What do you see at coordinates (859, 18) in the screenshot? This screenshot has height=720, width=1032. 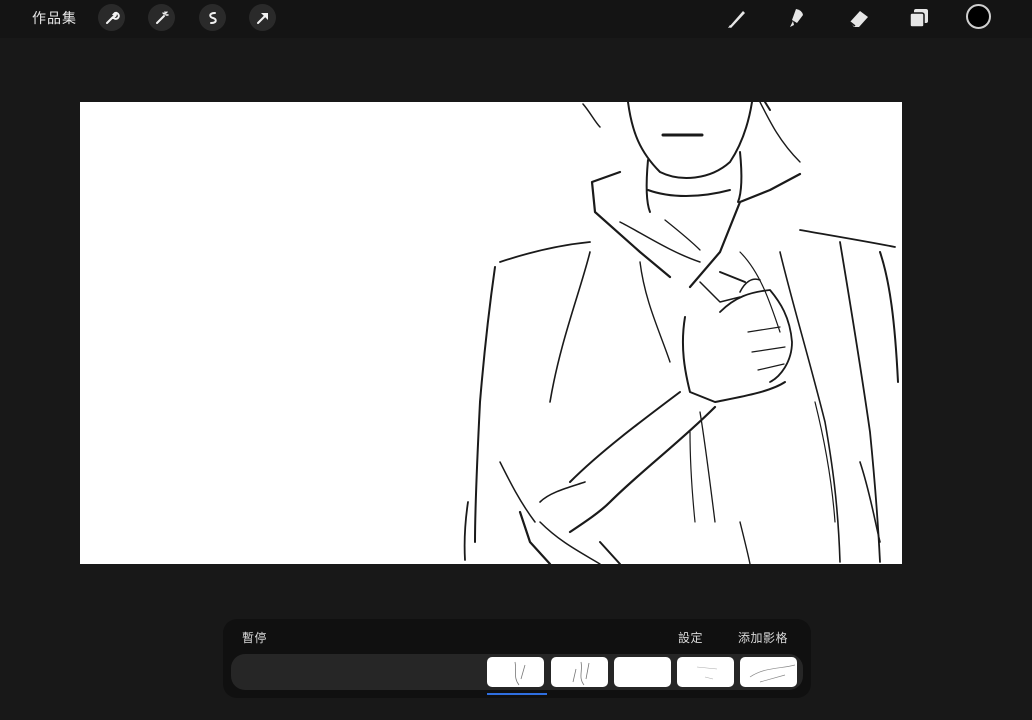 I see `eraser-icon` at bounding box center [859, 18].